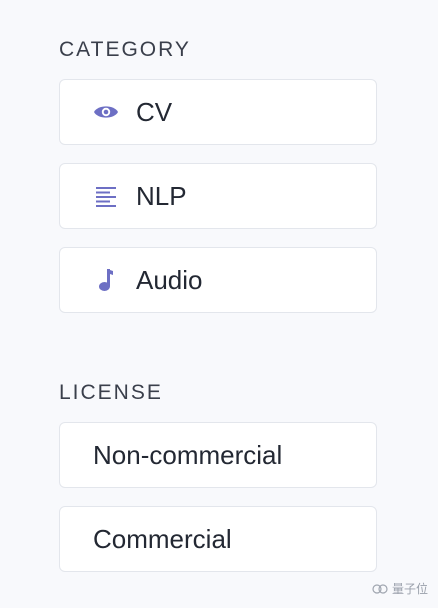 This screenshot has width=438, height=608. I want to click on license-non-commercial-button: Non-commercial, so click(218, 455).